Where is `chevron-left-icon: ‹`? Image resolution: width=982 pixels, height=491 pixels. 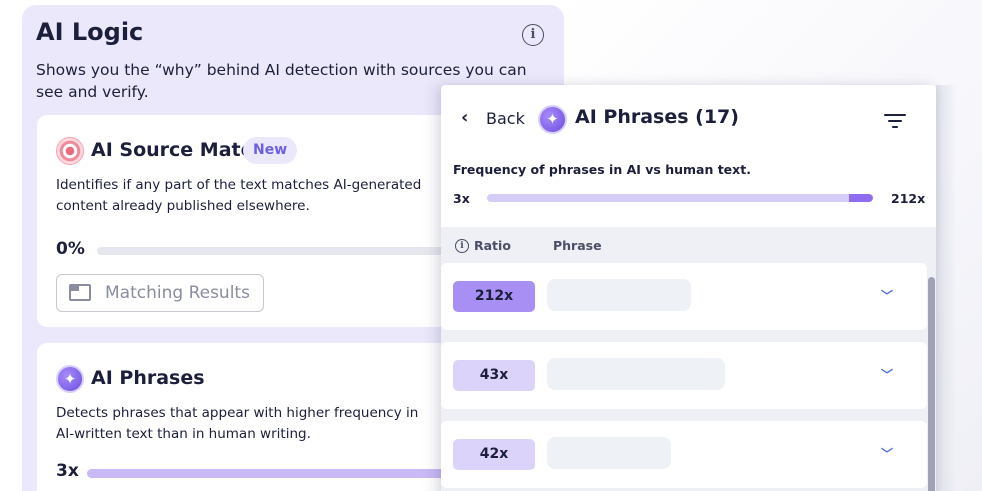
chevron-left-icon: ‹ is located at coordinates (464, 117).